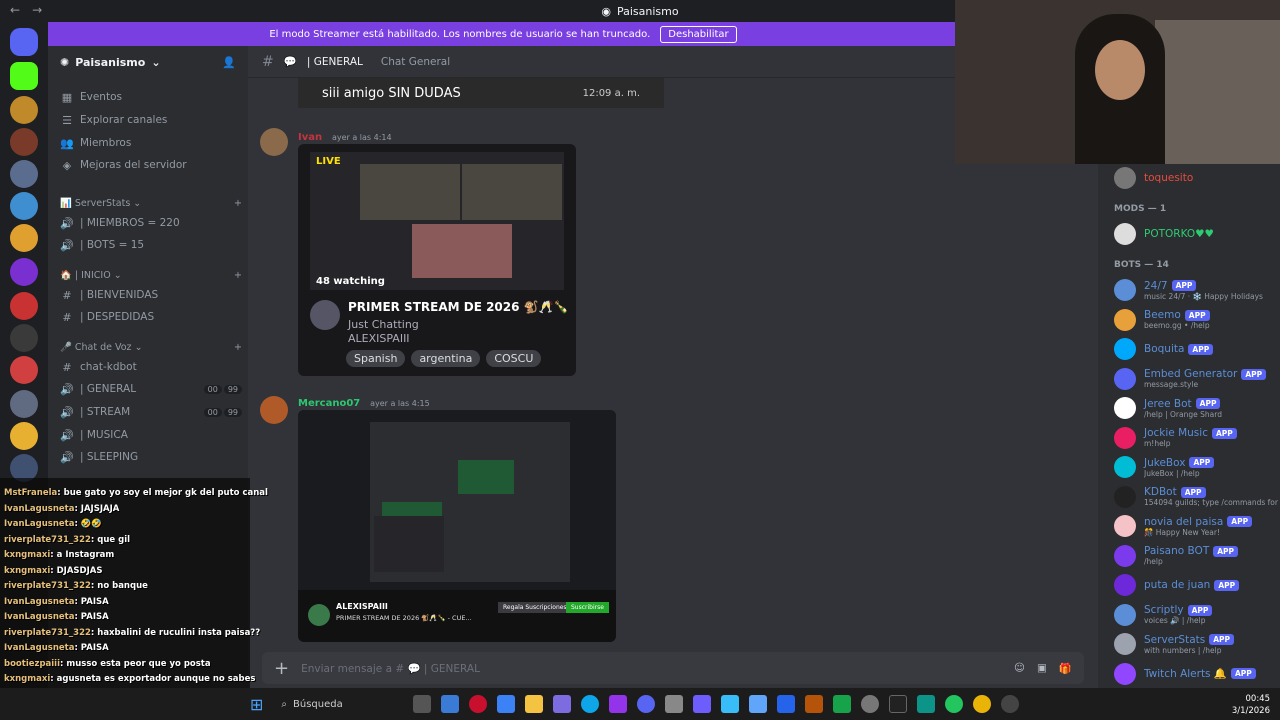 This screenshot has height=720, width=1280. I want to click on channel-bienvenidas: # | BIENVENIDAS, so click(149, 295).